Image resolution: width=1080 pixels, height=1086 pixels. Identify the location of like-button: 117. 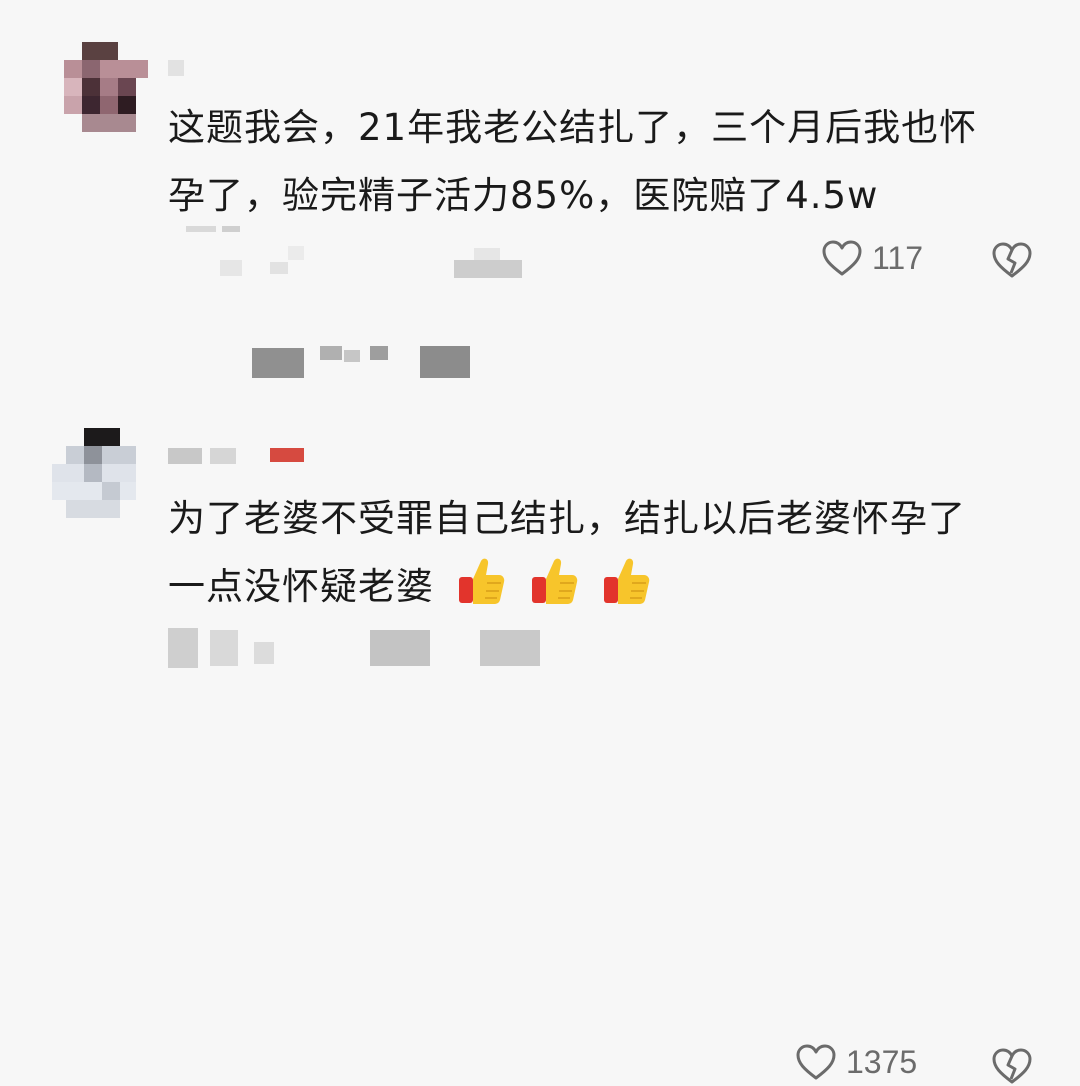
(871, 258).